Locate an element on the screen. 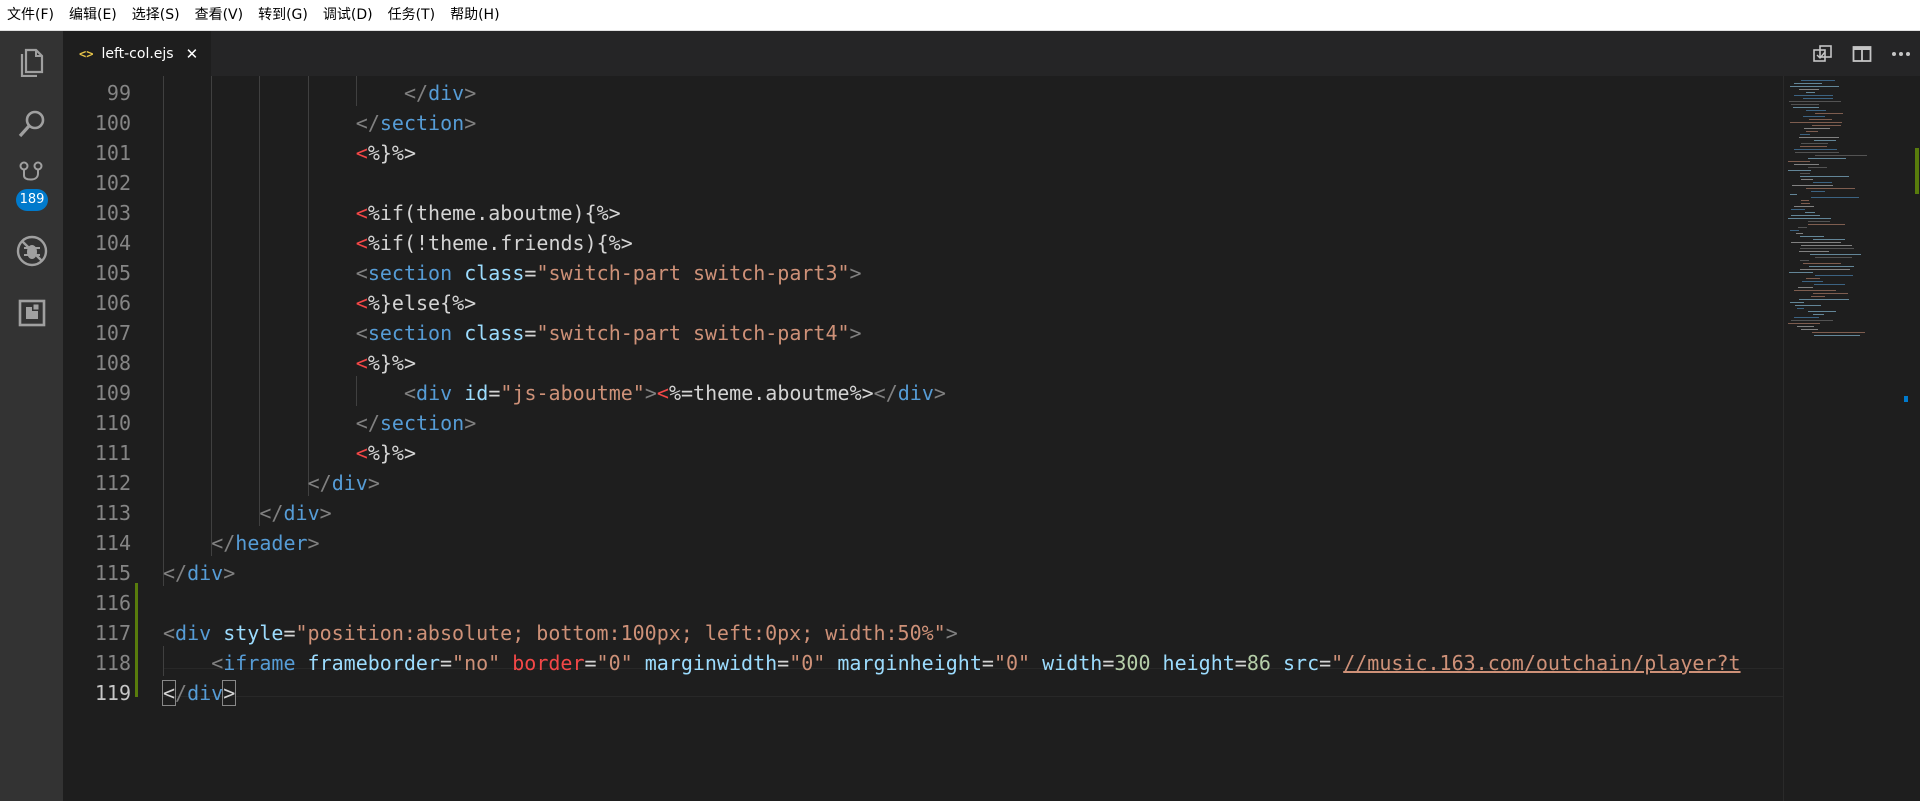 The height and width of the screenshot is (801, 1920). tab-label: left-col.ejs is located at coordinates (137, 53).